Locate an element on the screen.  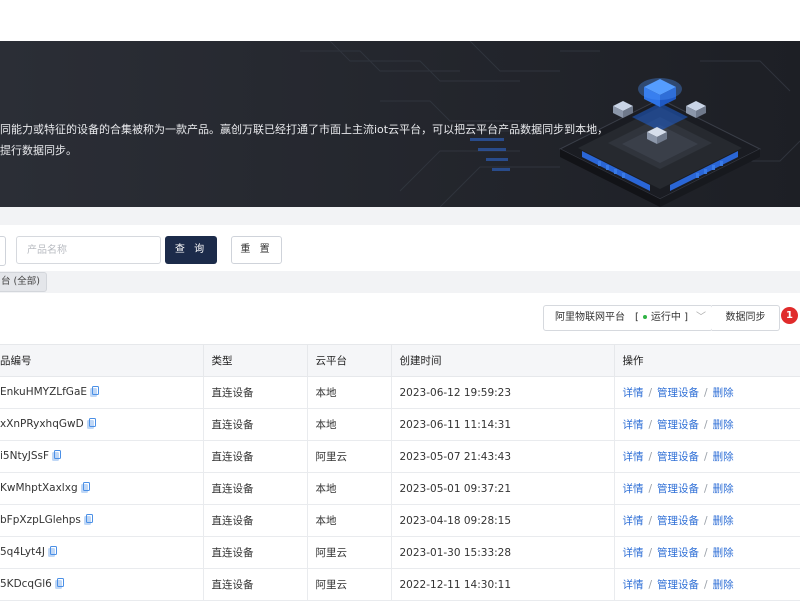
cell-created-time: 2023-06-11 11:14:31 is located at coordinates (502, 424).